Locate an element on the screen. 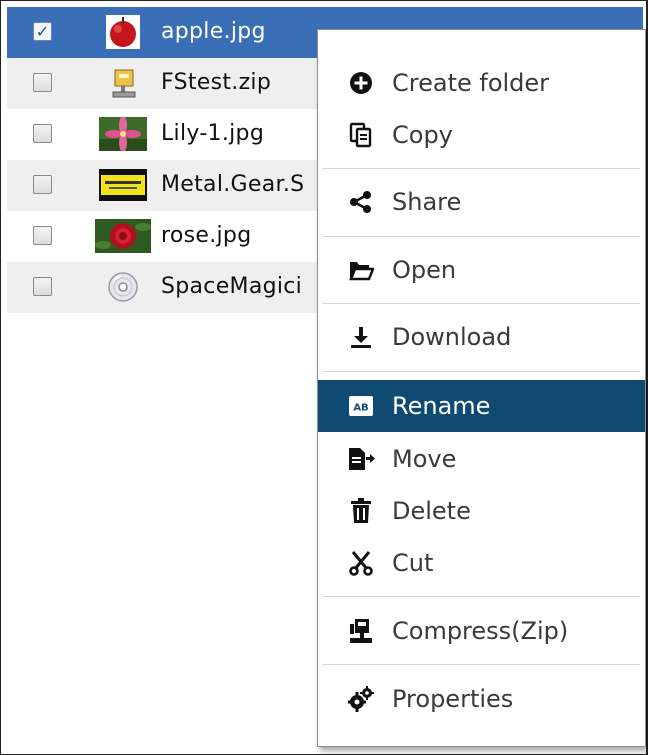 This screenshot has height=755, width=648. gears-icon is located at coordinates (361, 699).